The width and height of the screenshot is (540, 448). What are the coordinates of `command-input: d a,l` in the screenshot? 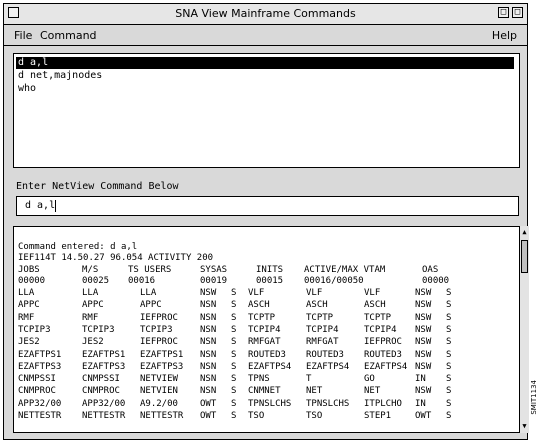 It's located at (267, 206).